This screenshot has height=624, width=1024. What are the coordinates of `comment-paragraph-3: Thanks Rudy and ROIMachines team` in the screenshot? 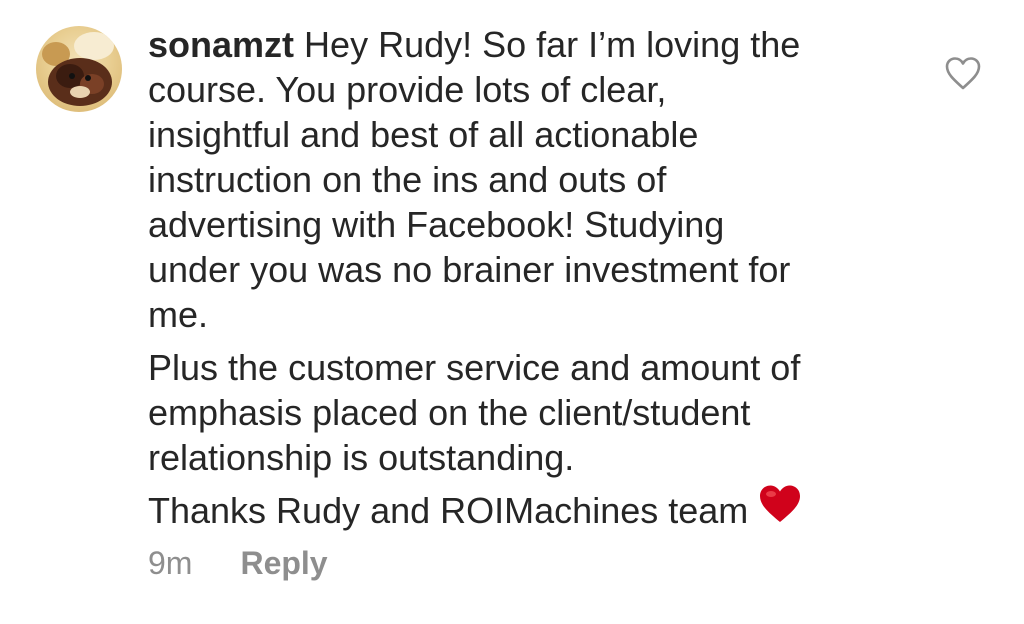 It's located at (528, 511).